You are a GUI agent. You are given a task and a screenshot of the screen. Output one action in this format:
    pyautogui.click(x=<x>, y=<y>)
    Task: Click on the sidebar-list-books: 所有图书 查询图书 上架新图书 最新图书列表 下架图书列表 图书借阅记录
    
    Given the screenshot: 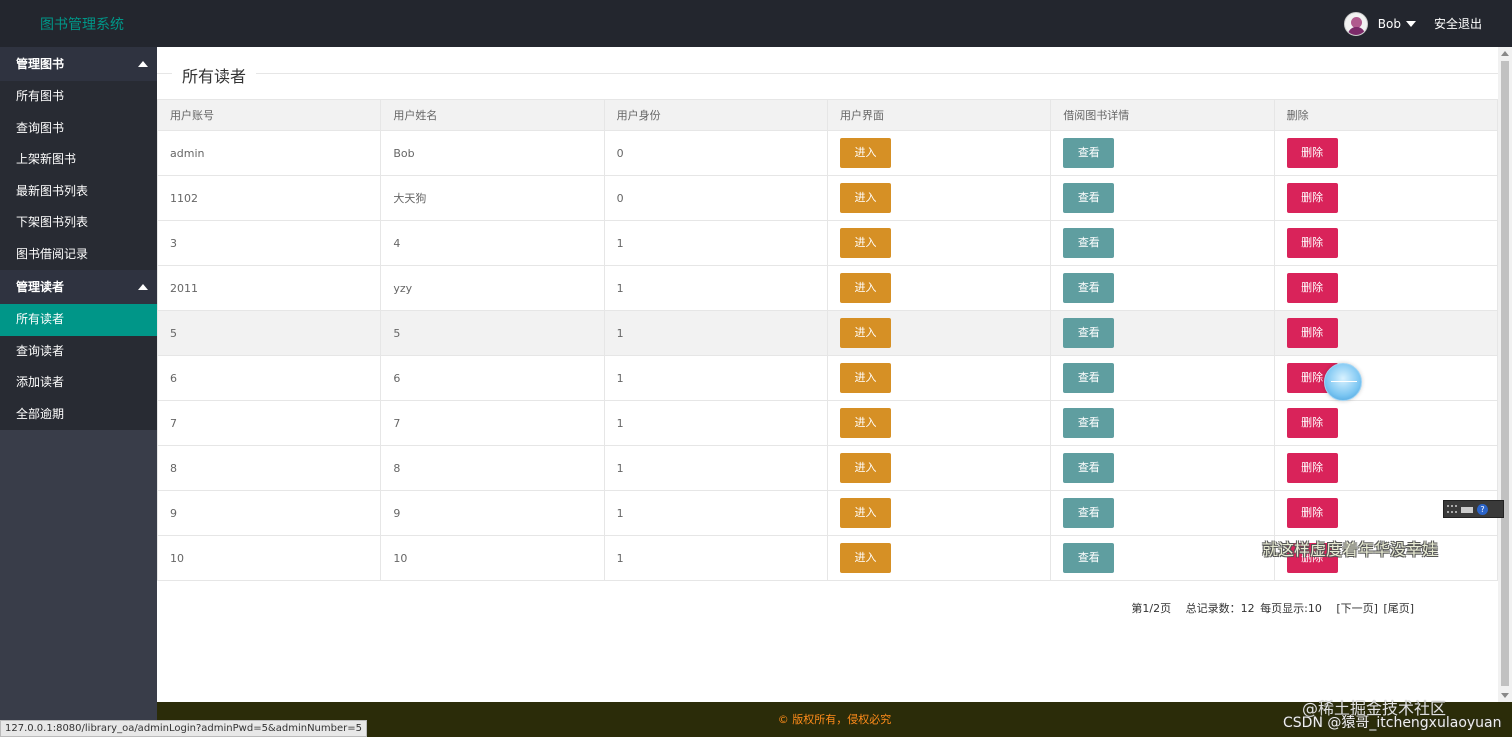 What is the action you would take?
    pyautogui.click(x=78, y=175)
    